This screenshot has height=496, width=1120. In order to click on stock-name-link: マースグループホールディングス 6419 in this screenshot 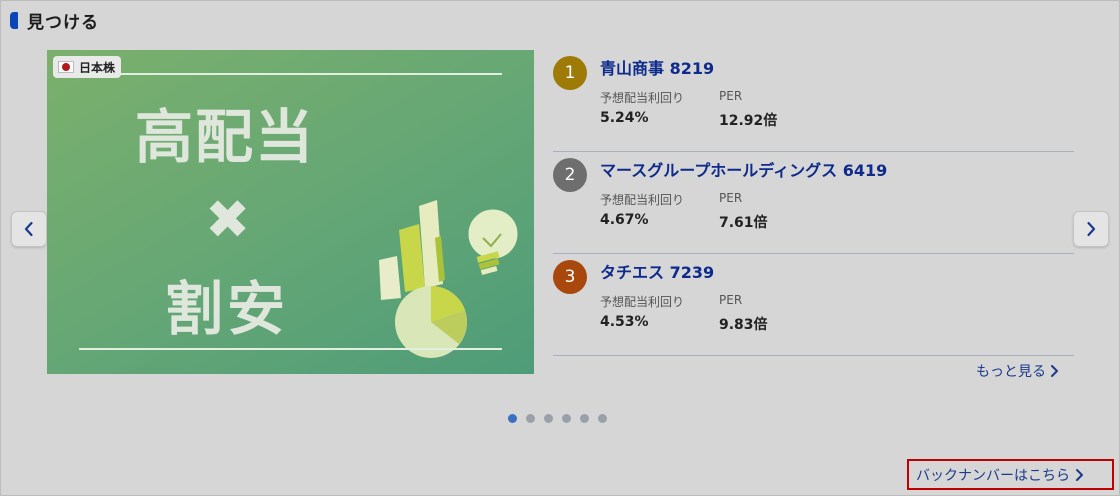, I will do `click(743, 169)`.